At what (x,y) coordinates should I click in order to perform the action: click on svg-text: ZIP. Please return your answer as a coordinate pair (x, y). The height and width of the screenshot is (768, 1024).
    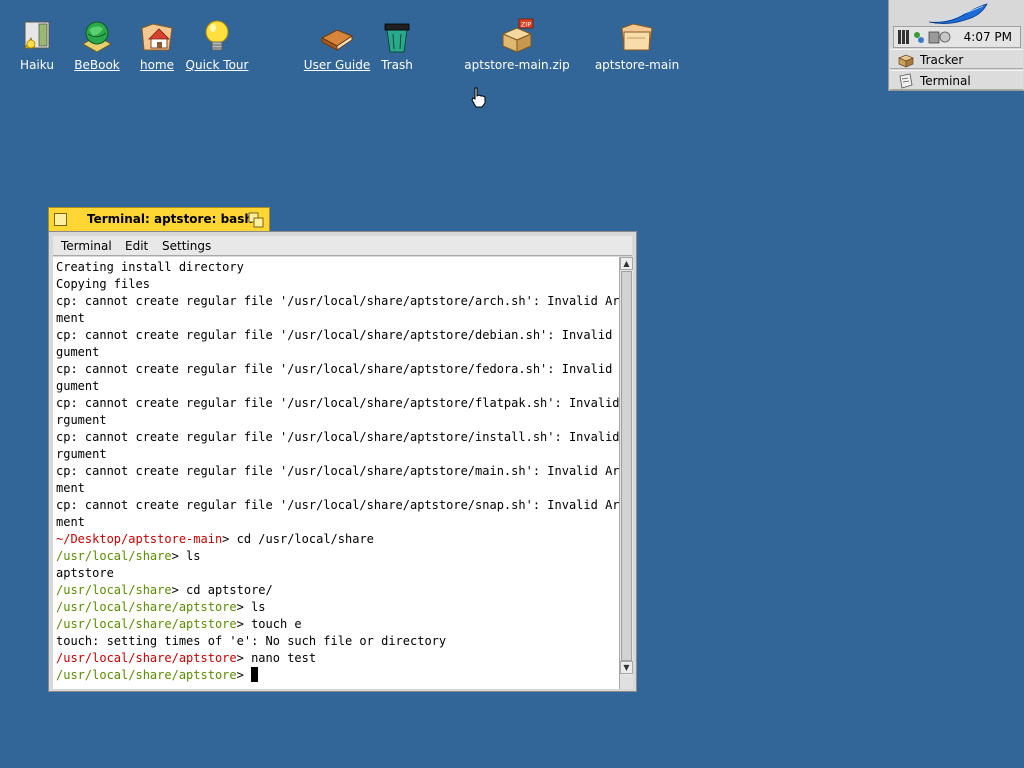
    Looking at the image, I should click on (526, 25).